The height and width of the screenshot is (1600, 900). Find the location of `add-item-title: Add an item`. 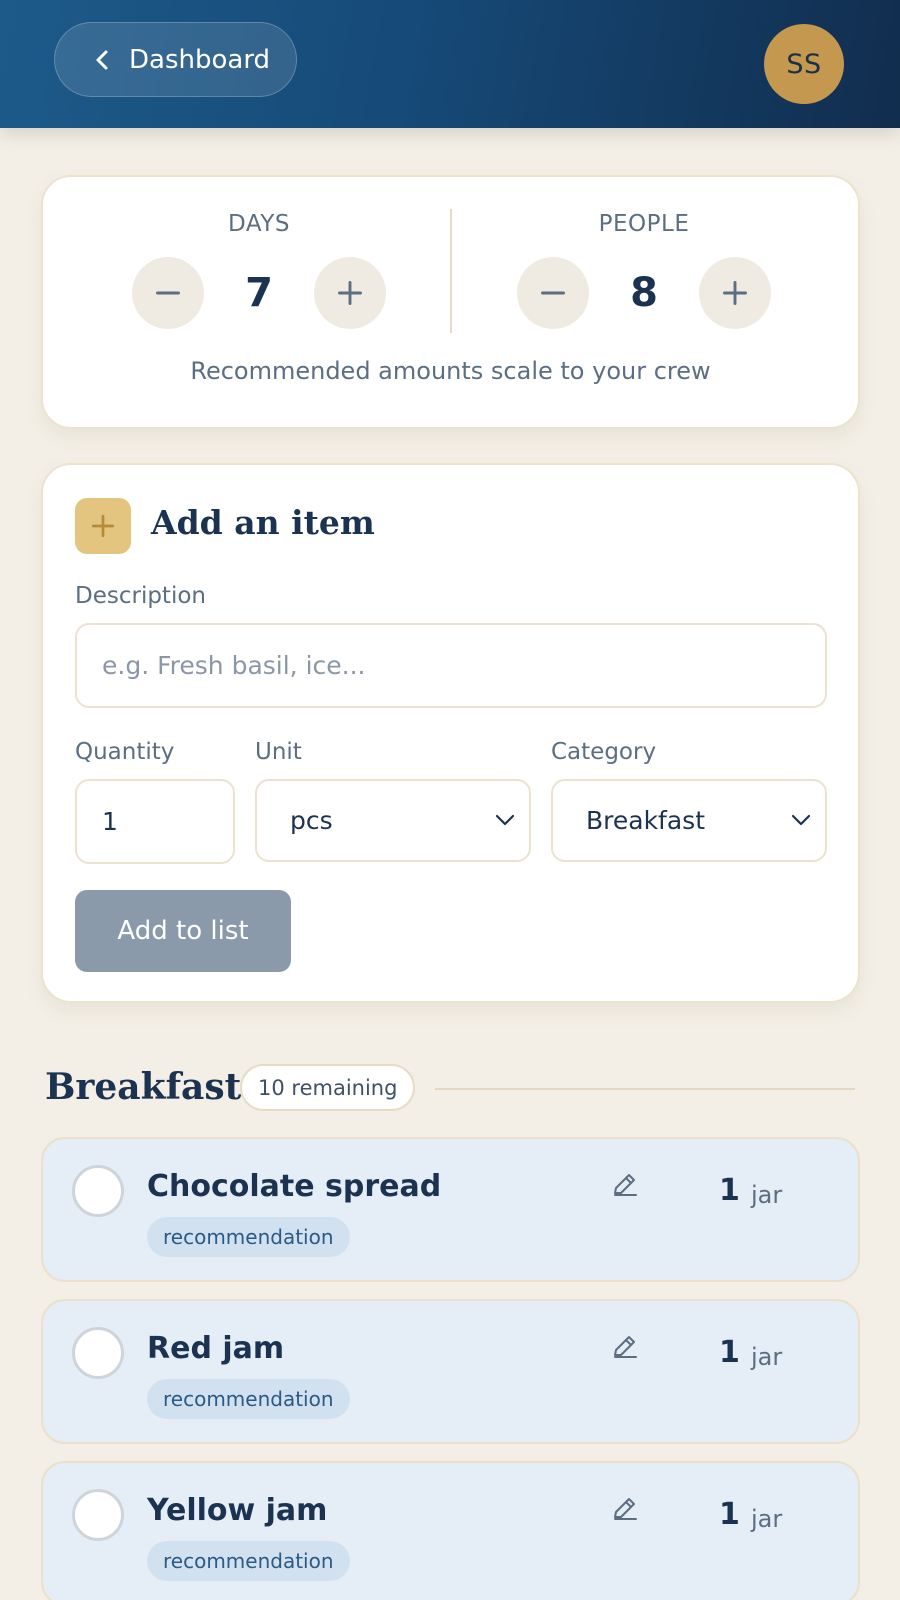

add-item-title: Add an item is located at coordinates (263, 522).